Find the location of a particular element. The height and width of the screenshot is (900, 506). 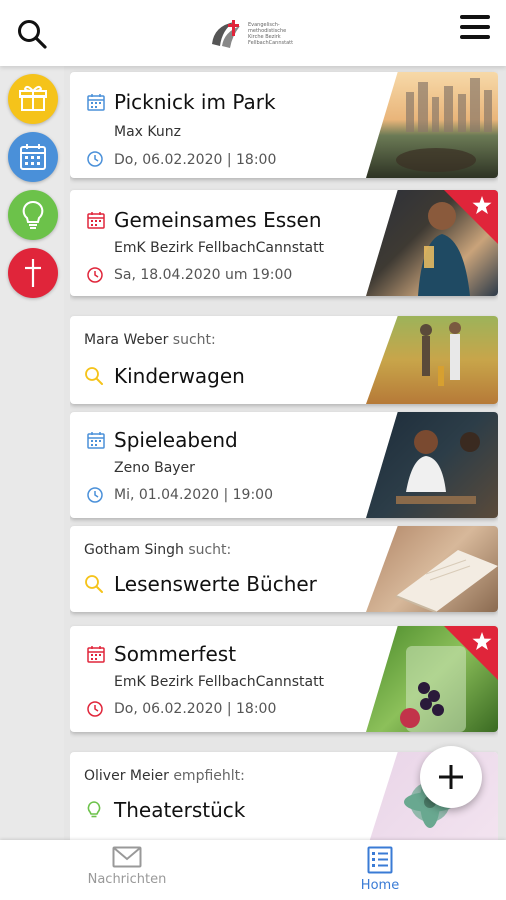

recommend-verb: empfiehlt: is located at coordinates (209, 776).